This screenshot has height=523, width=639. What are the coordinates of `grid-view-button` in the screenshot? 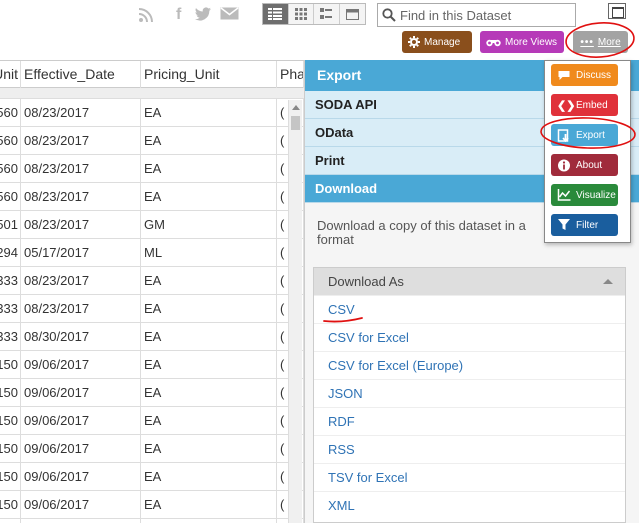 It's located at (276, 14).